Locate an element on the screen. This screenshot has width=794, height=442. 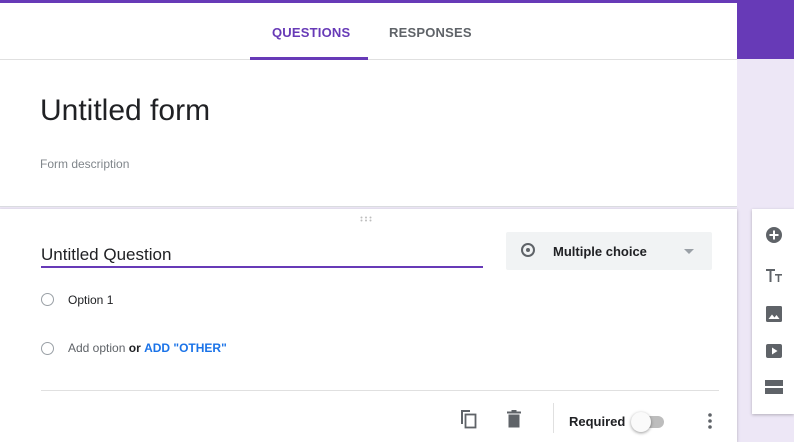
add-section-icon is located at coordinates (774, 387).